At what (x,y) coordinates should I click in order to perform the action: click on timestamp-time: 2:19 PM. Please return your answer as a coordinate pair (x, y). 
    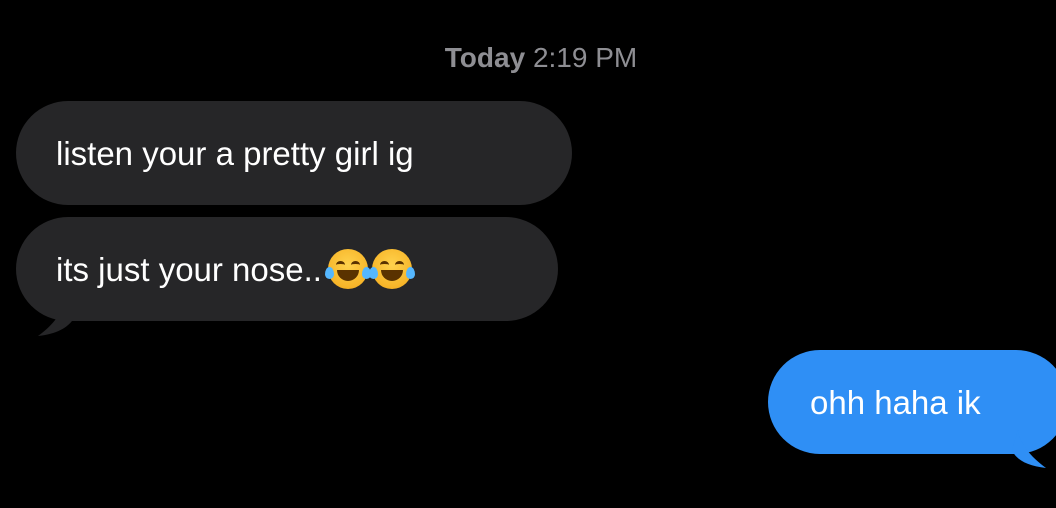
    Looking at the image, I should click on (585, 57).